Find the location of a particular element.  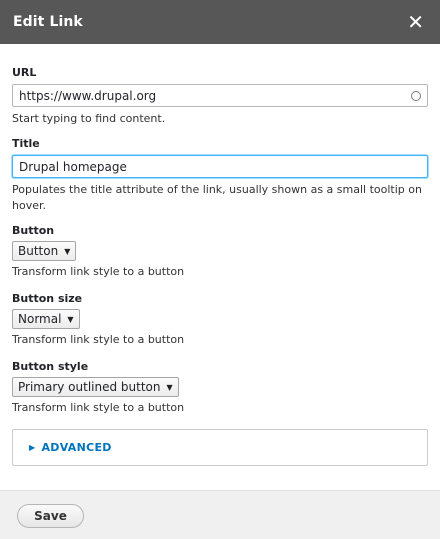

button-size-select-value: Normal is located at coordinates (40, 319).